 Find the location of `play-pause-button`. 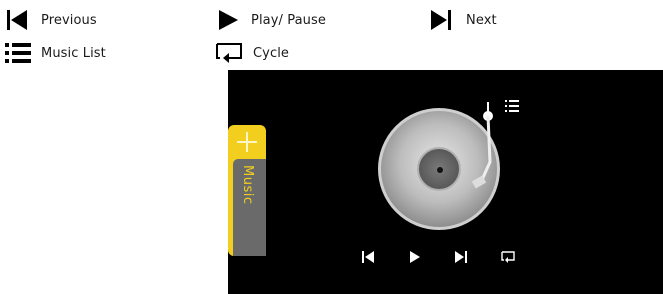

play-pause-button is located at coordinates (415, 257).